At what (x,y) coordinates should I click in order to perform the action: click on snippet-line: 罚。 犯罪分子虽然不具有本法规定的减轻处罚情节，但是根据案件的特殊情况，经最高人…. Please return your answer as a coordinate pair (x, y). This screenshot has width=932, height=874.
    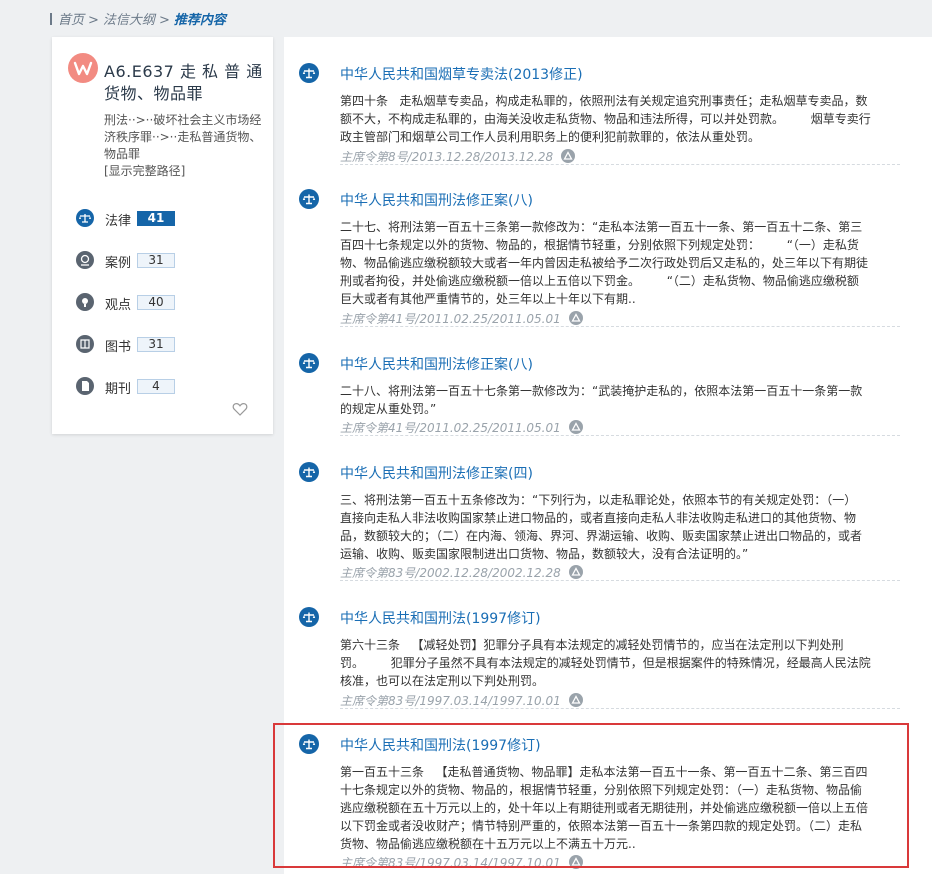
    Looking at the image, I should click on (605, 663).